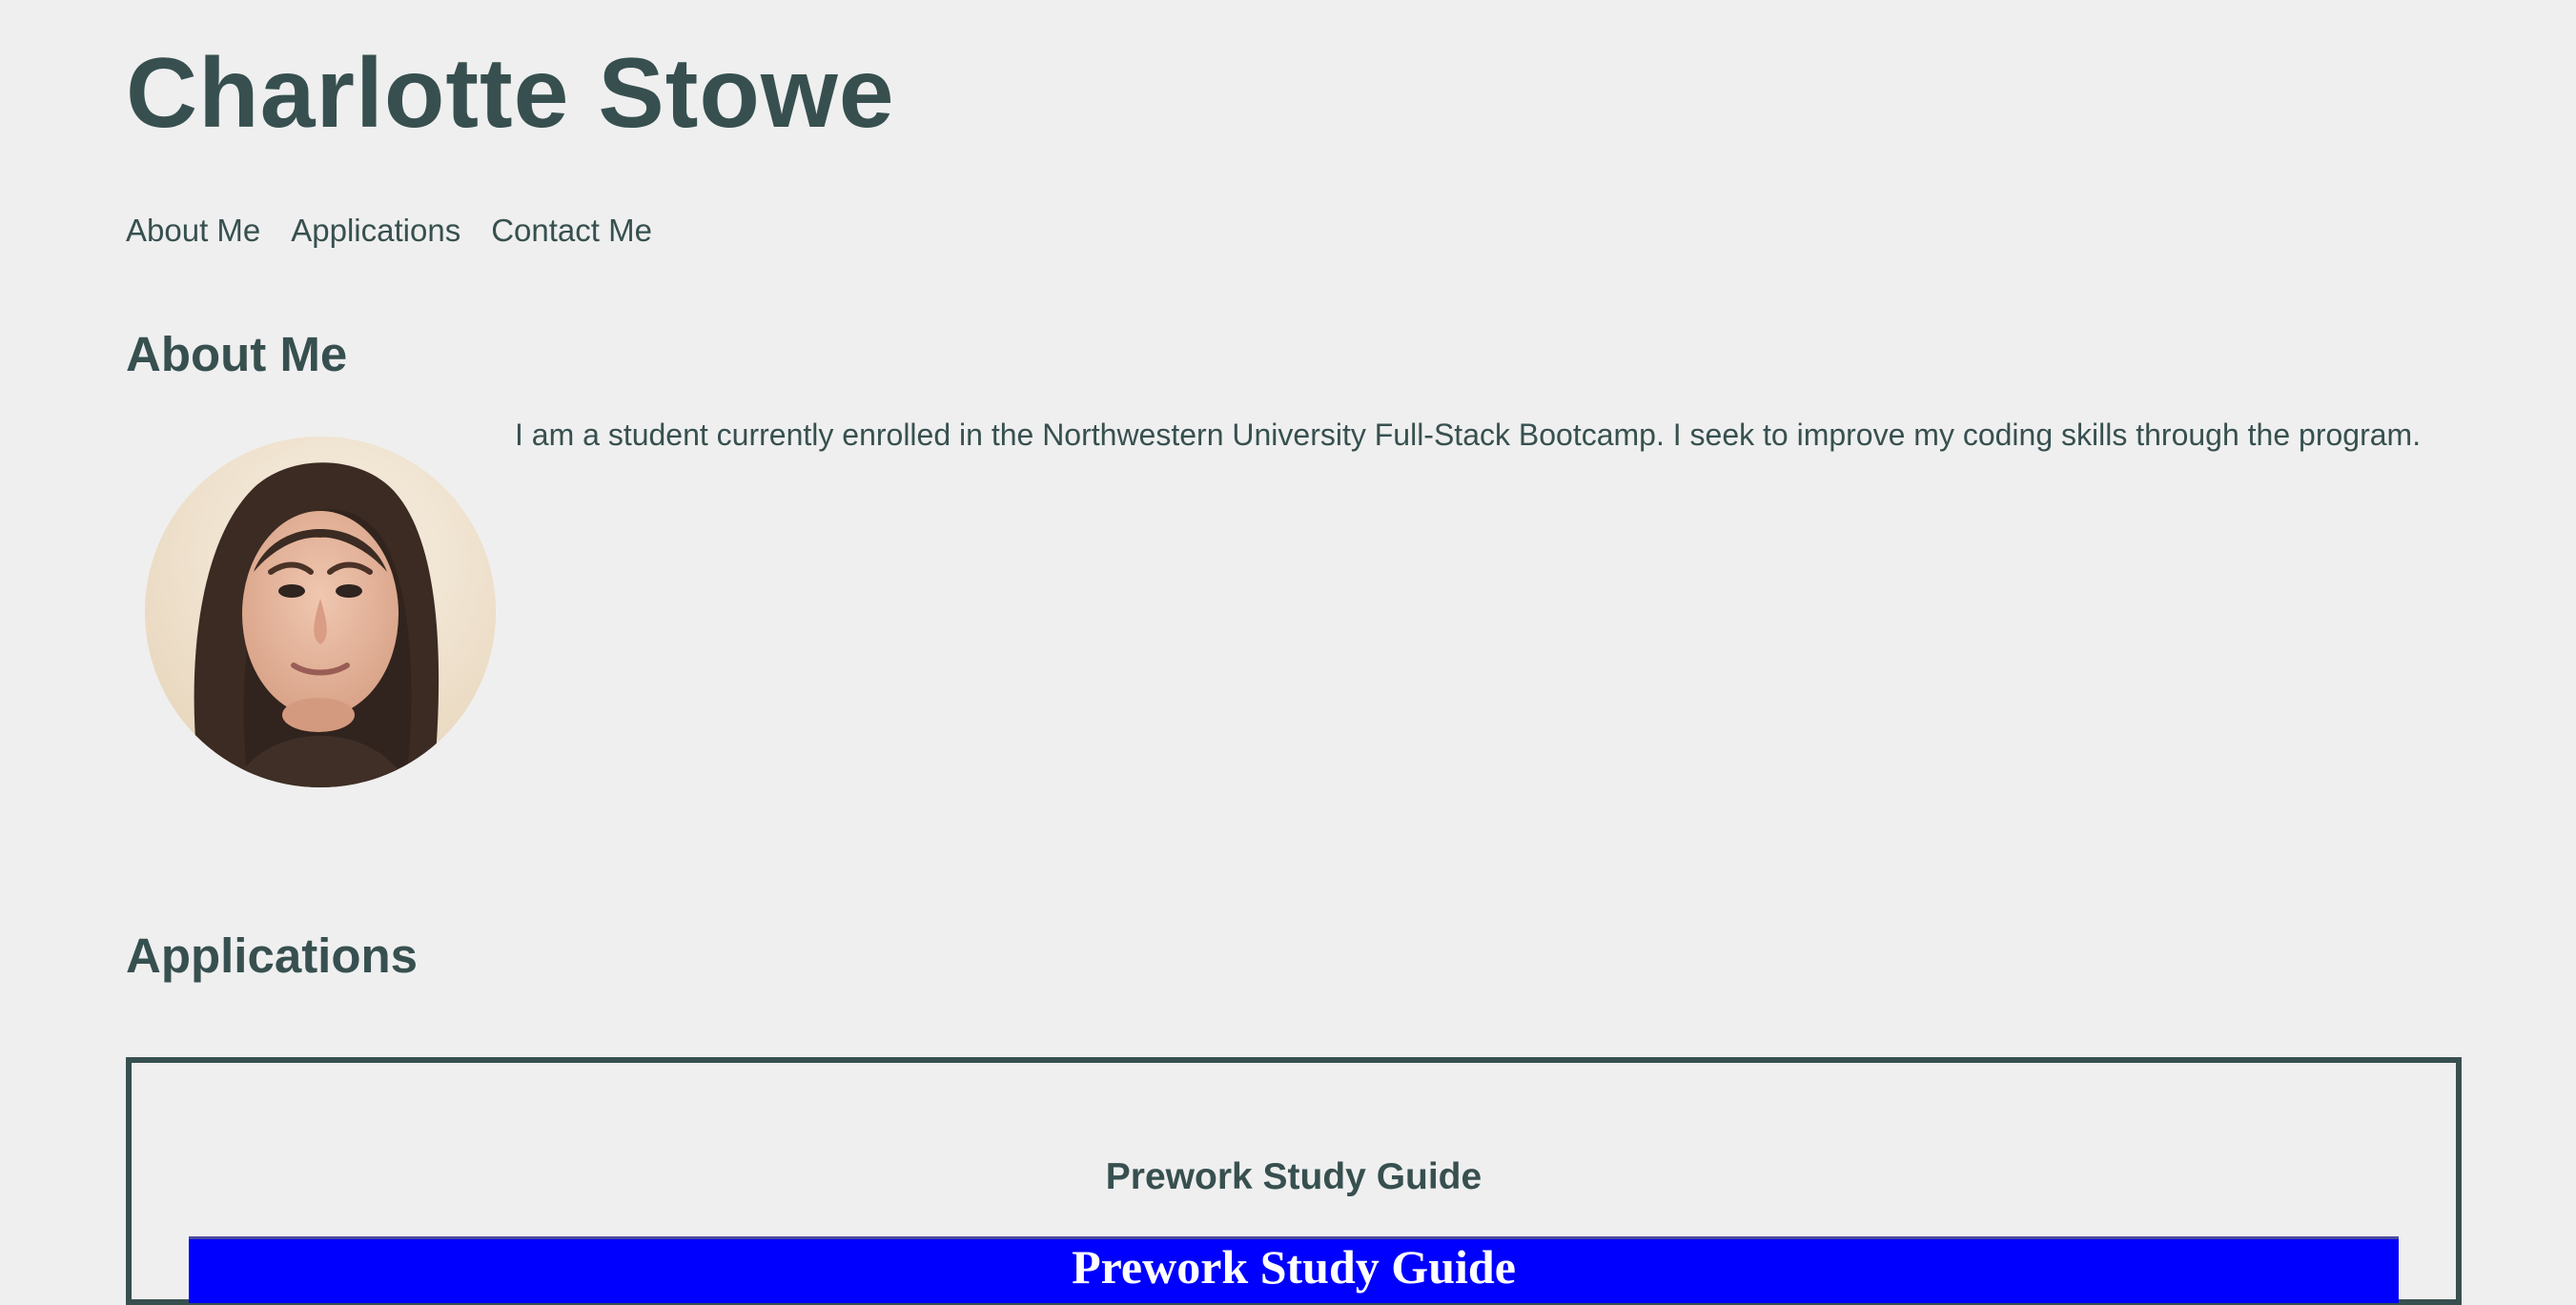 The image size is (2576, 1305). I want to click on project-preview-title: Prework Study Guide, so click(1294, 1267).